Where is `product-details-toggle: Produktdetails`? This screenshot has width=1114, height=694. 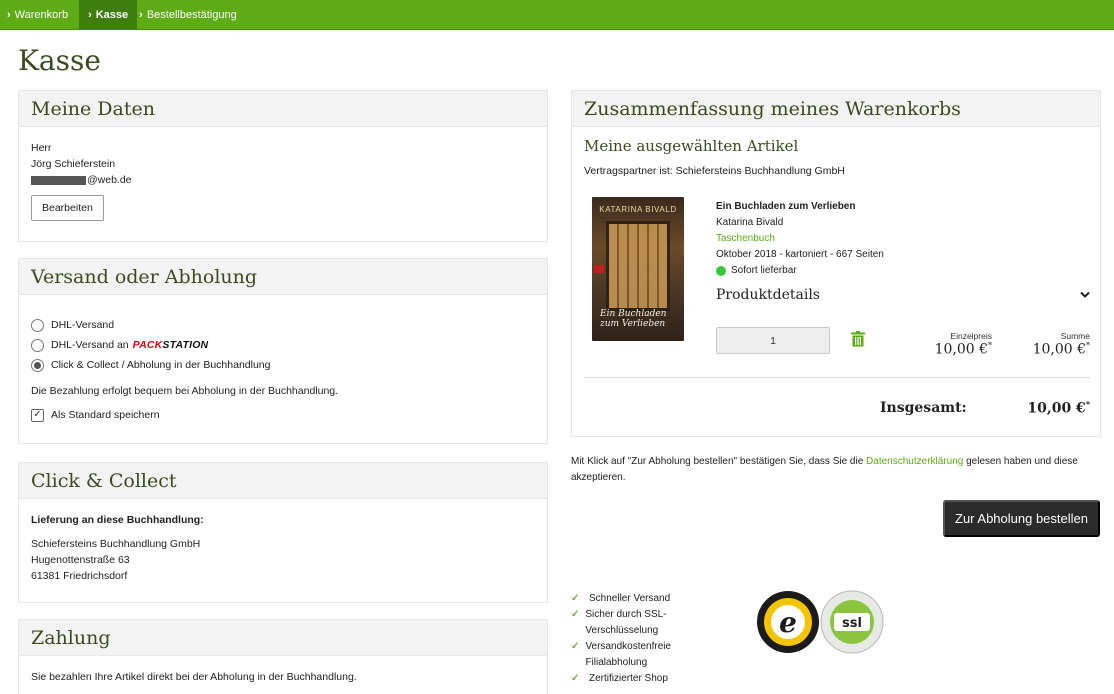 product-details-toggle: Produktdetails is located at coordinates (903, 295).